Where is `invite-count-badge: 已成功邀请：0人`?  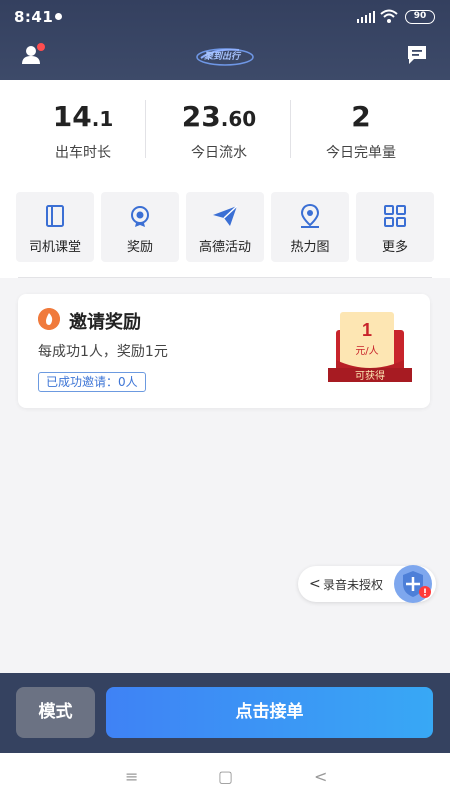 invite-count-badge: 已成功邀请：0人 is located at coordinates (92, 382).